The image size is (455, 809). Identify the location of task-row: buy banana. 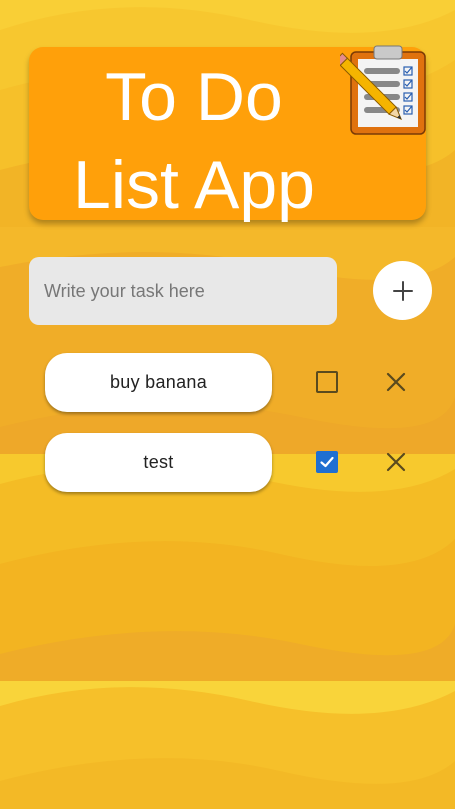
(245, 383).